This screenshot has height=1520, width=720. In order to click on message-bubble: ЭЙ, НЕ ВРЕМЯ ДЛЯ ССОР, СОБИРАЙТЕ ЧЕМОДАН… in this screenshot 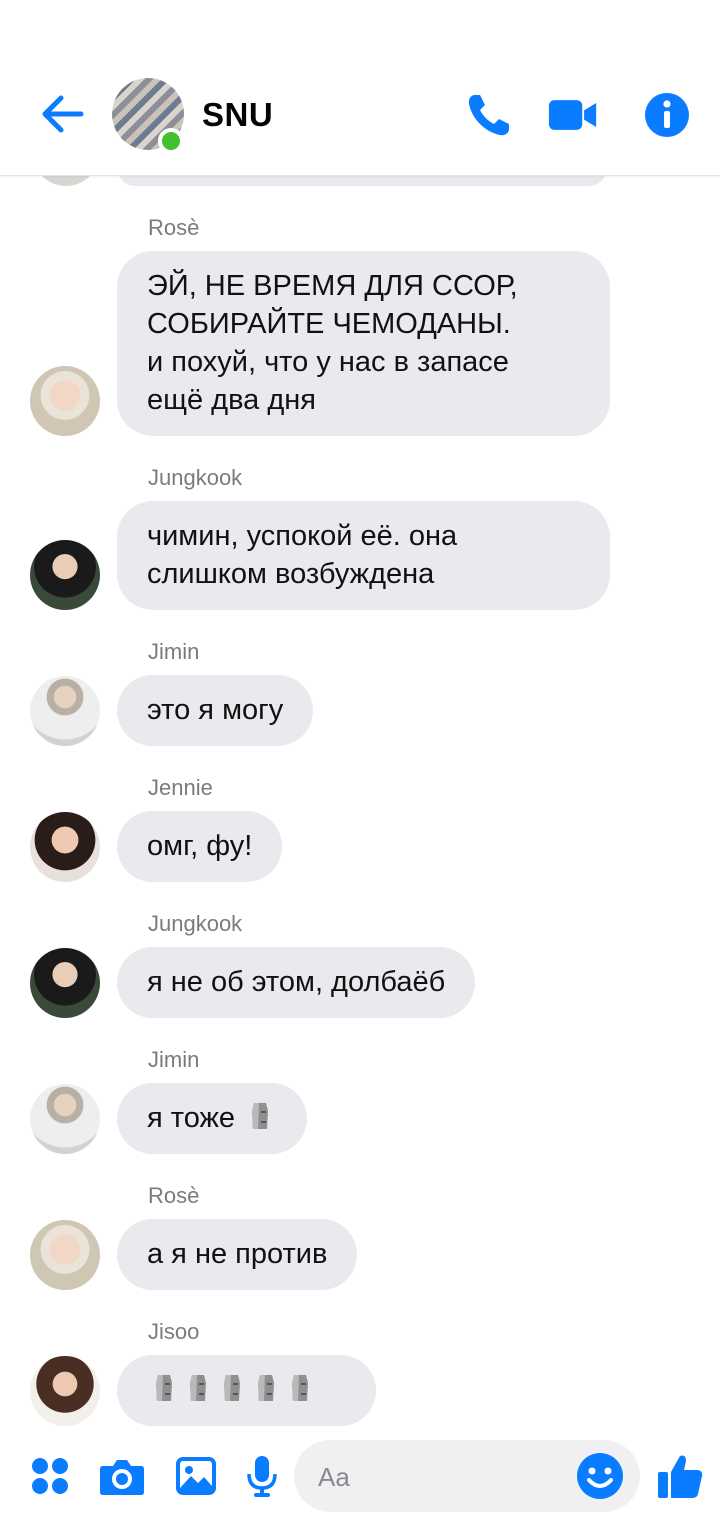, I will do `click(363, 343)`.